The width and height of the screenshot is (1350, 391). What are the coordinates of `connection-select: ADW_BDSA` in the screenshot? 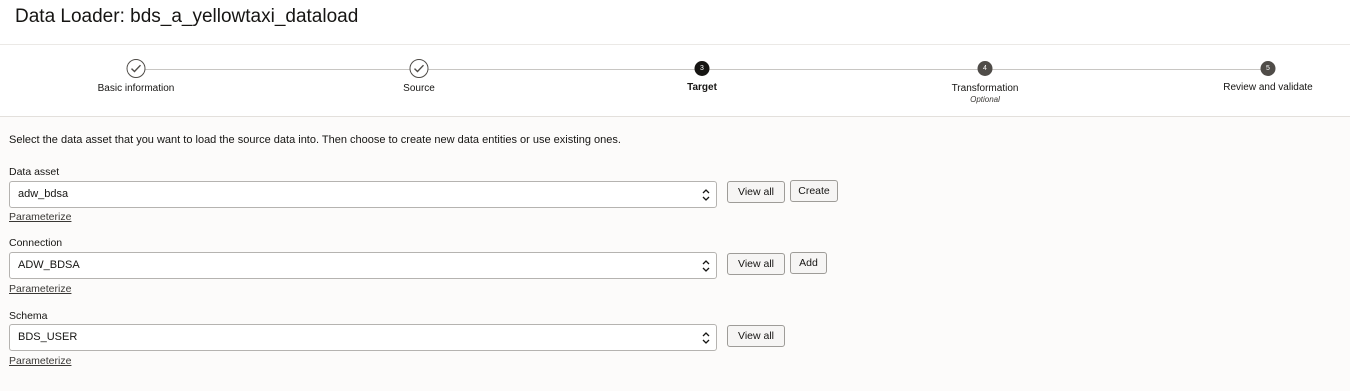 It's located at (363, 265).